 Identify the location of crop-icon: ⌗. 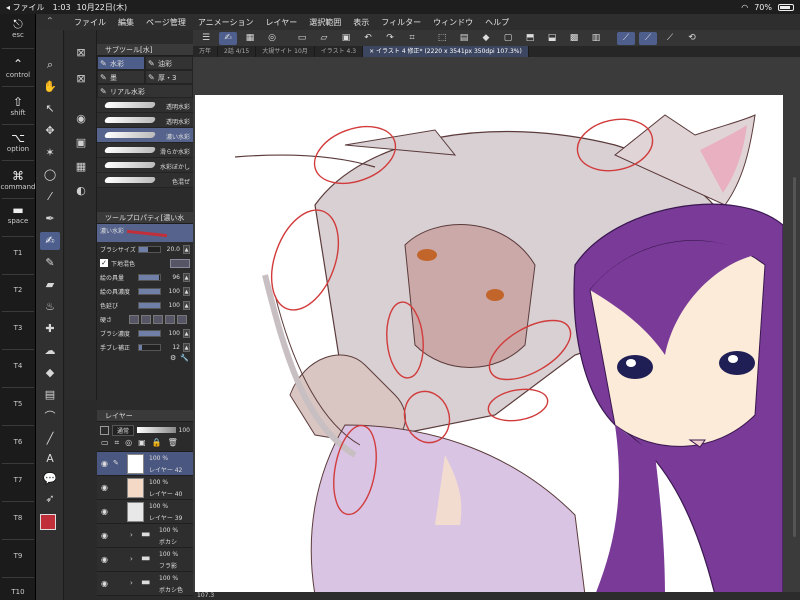
(412, 38).